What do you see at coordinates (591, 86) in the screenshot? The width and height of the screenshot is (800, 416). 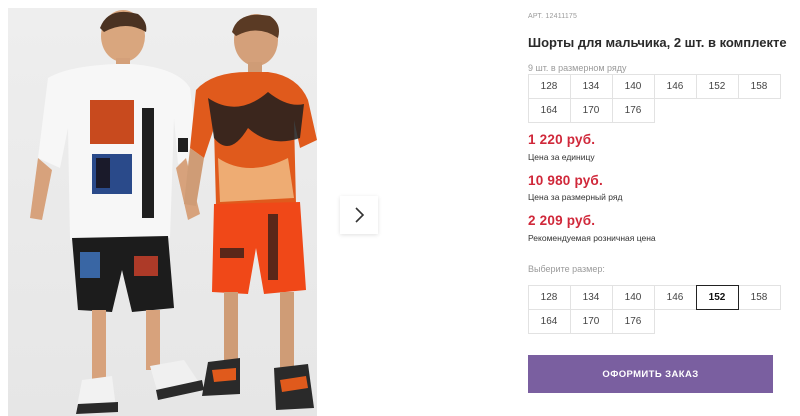 I see `size-range-cell: 134` at bounding box center [591, 86].